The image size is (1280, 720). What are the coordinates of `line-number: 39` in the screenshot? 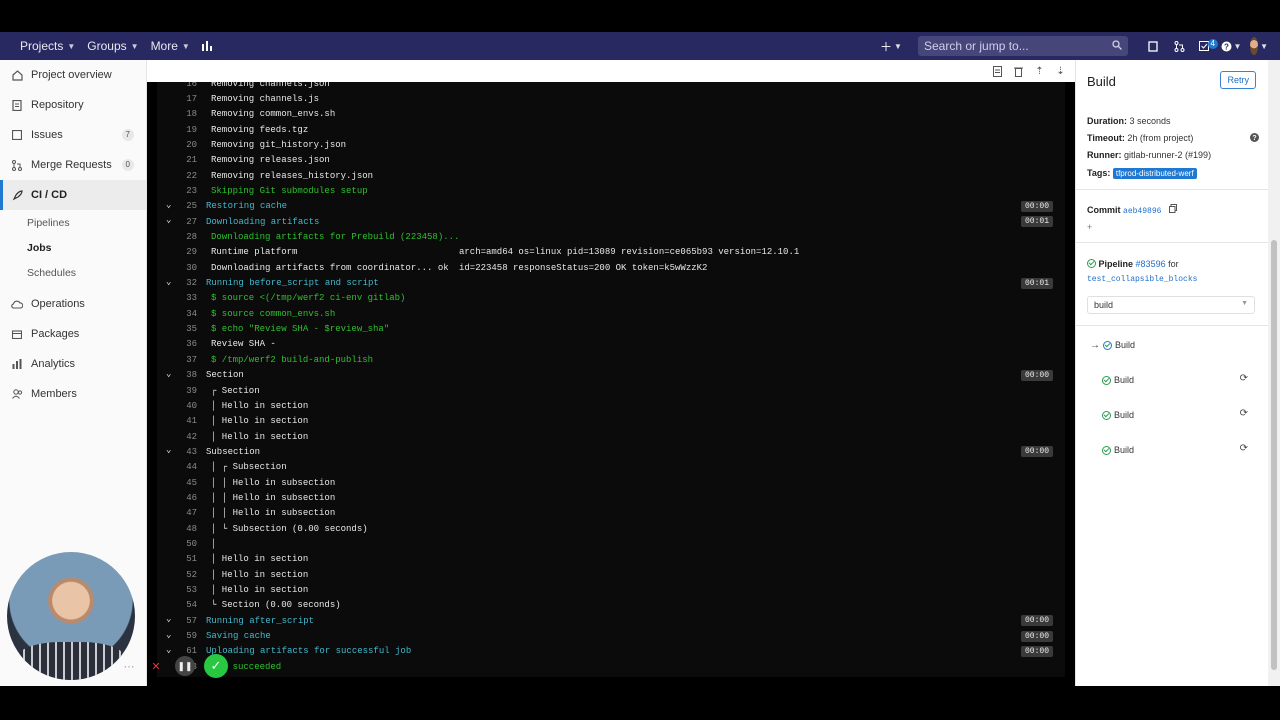 It's located at (177, 391).